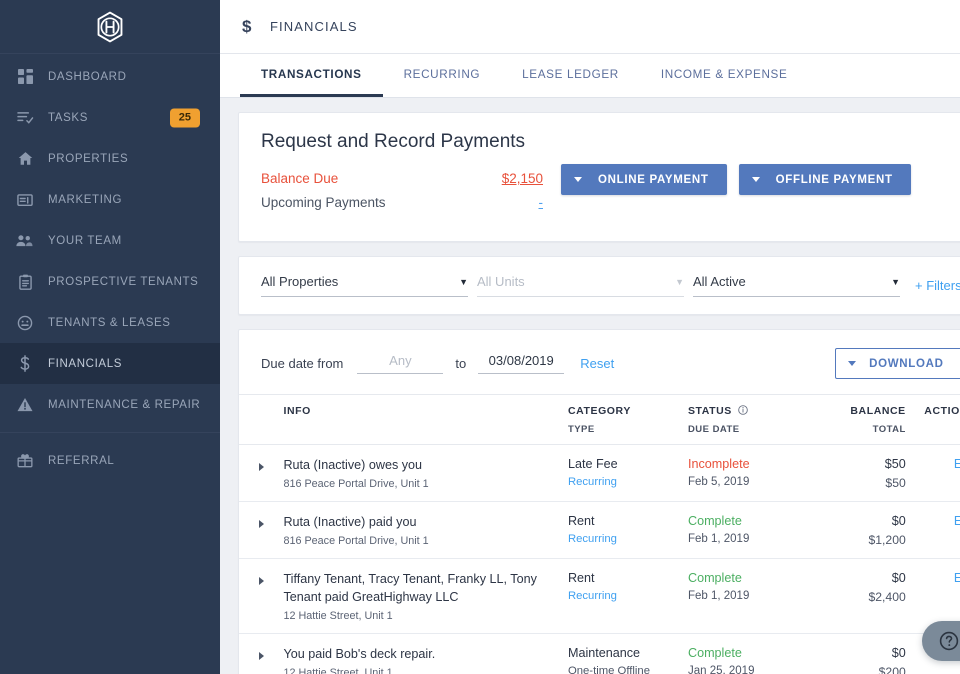  I want to click on sidebar-item-your-team: YOUR TEAM, so click(110, 240).